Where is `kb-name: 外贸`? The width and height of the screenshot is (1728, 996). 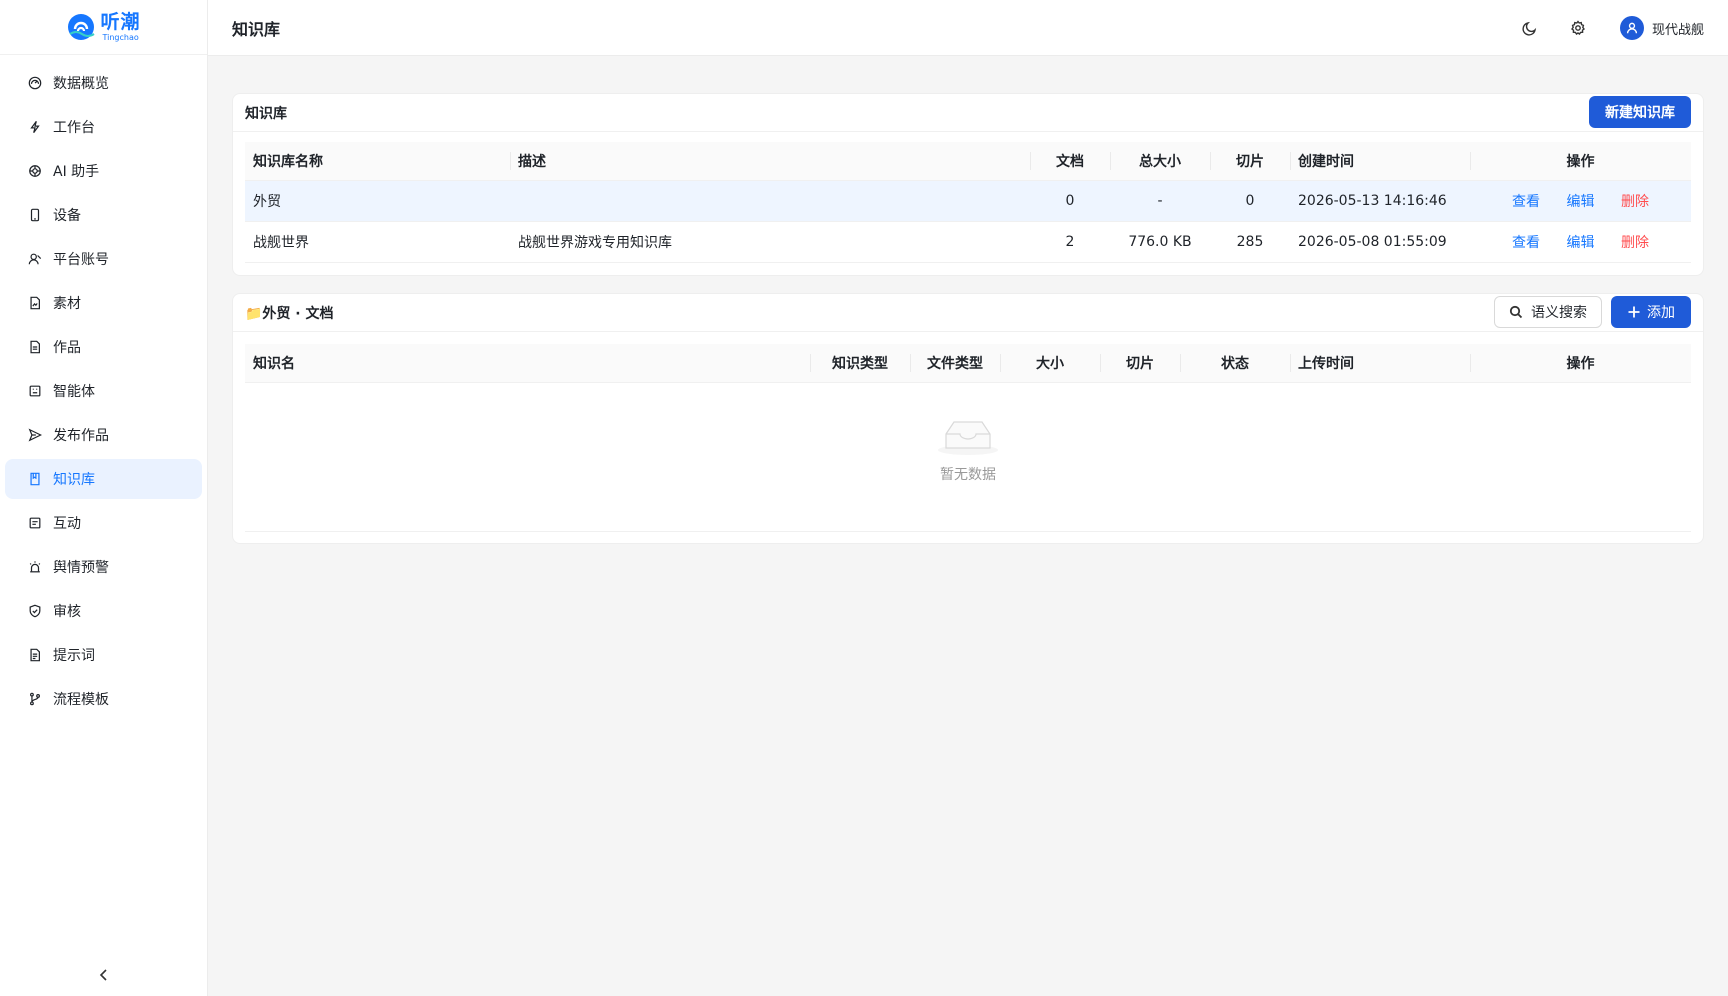 kb-name: 外贸 is located at coordinates (377, 201).